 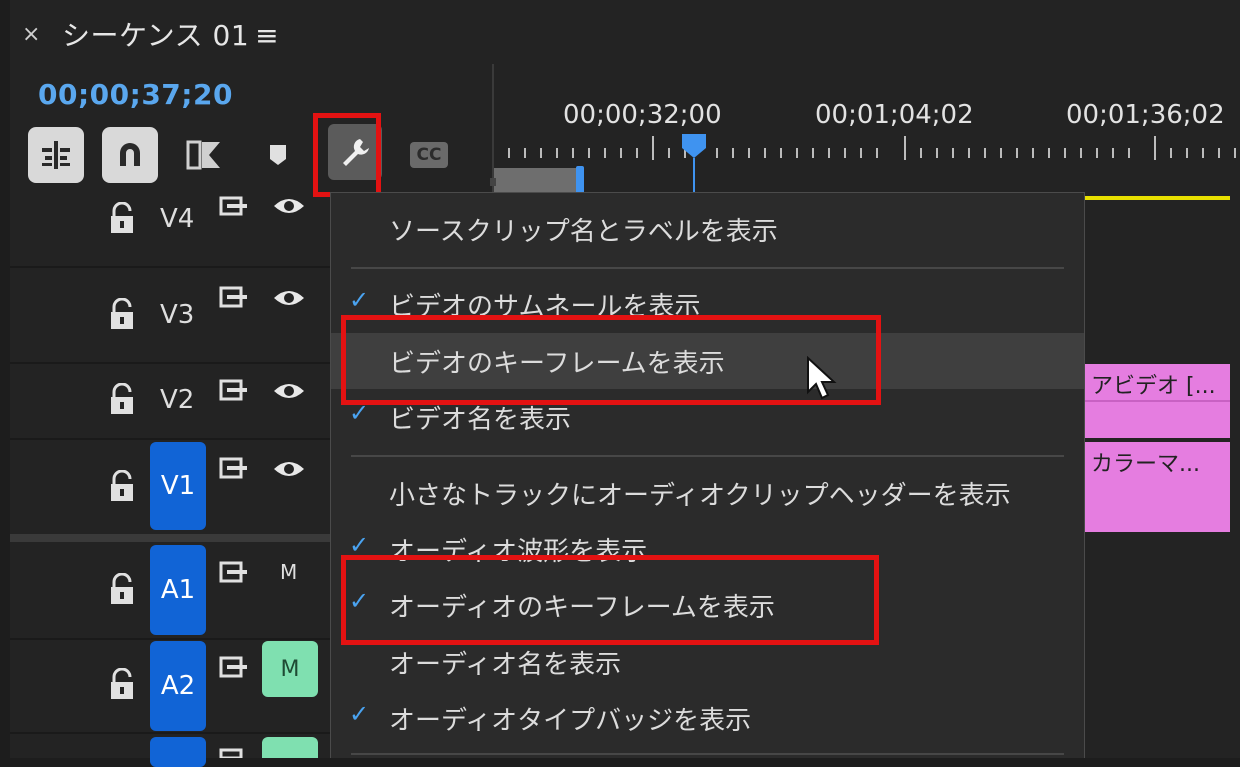 I want to click on track-label-v3: V3, so click(x=177, y=315).